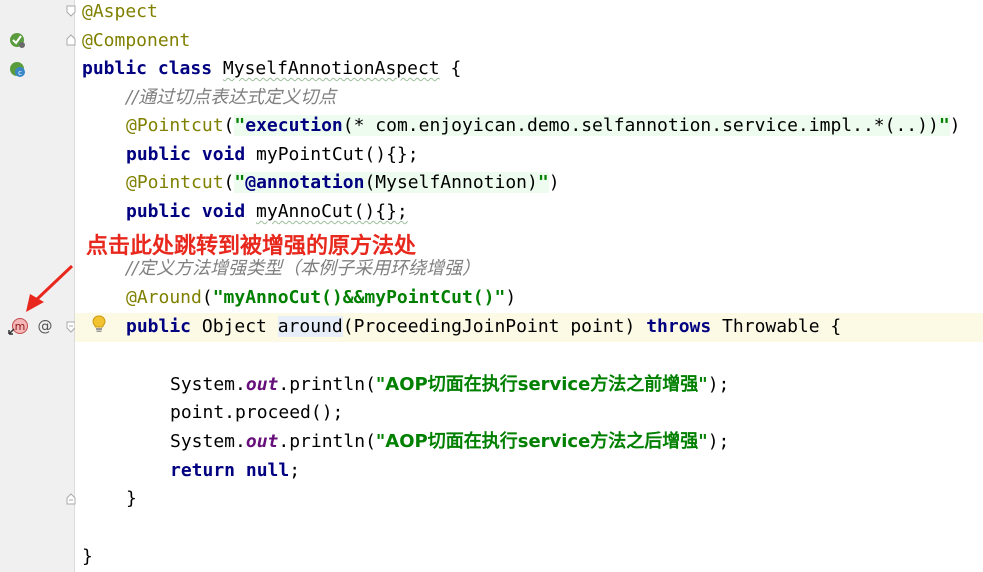 This screenshot has height=572, width=983. I want to click on string-literal: "AOP切面在执行service方法之后增强", so click(541, 441).